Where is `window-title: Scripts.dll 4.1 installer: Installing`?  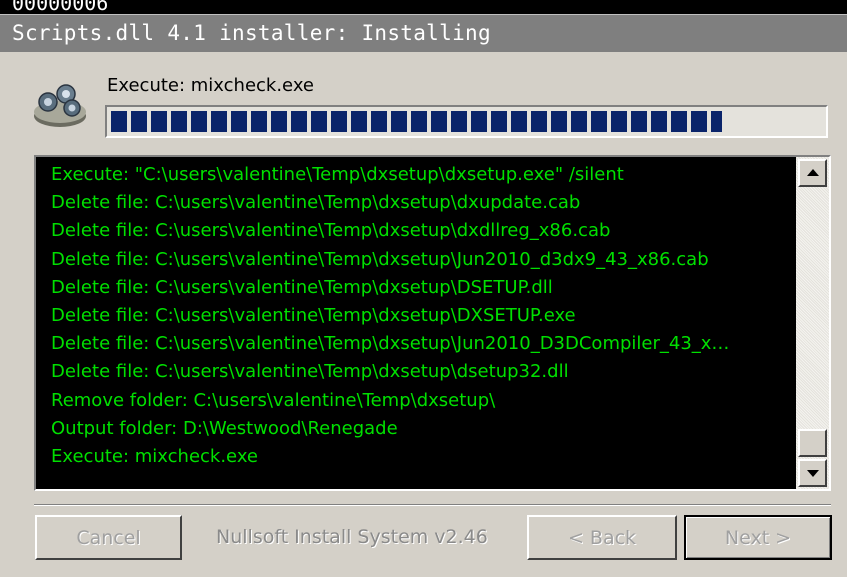 window-title: Scripts.dll 4.1 installer: Installing is located at coordinates (251, 33).